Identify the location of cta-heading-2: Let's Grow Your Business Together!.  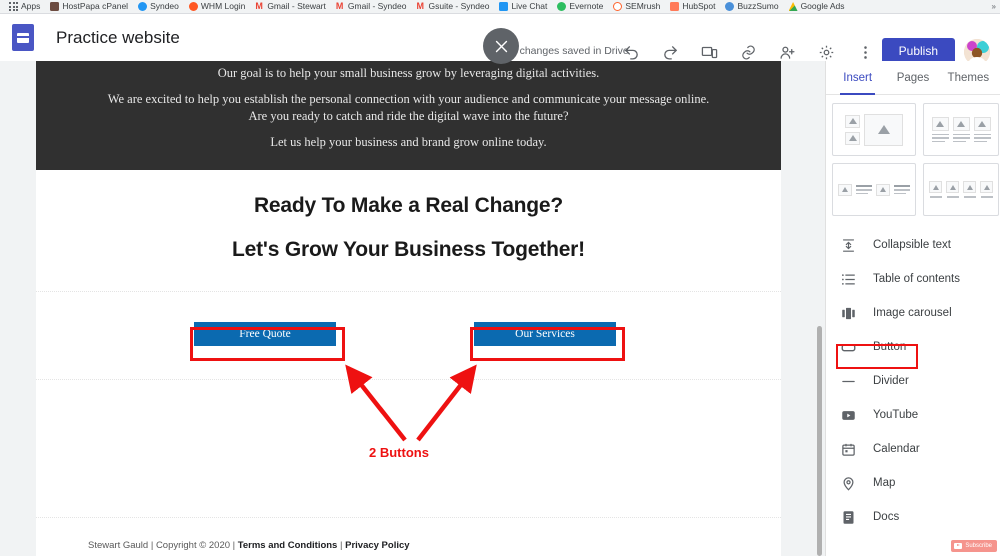
(408, 249).